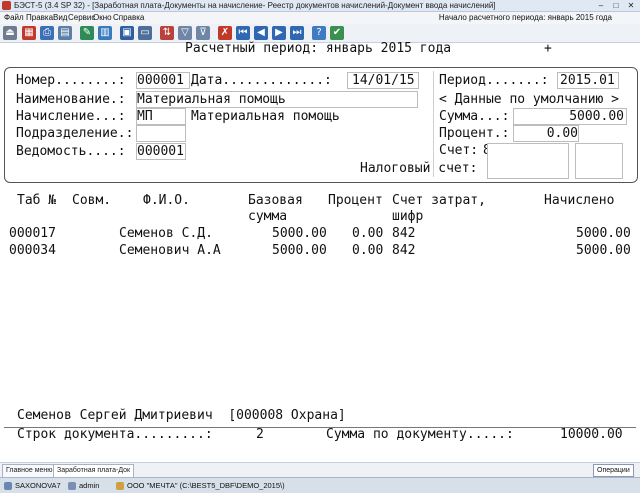  What do you see at coordinates (591, 434) in the screenshot?
I see `doc-sum-value: 10000.00` at bounding box center [591, 434].